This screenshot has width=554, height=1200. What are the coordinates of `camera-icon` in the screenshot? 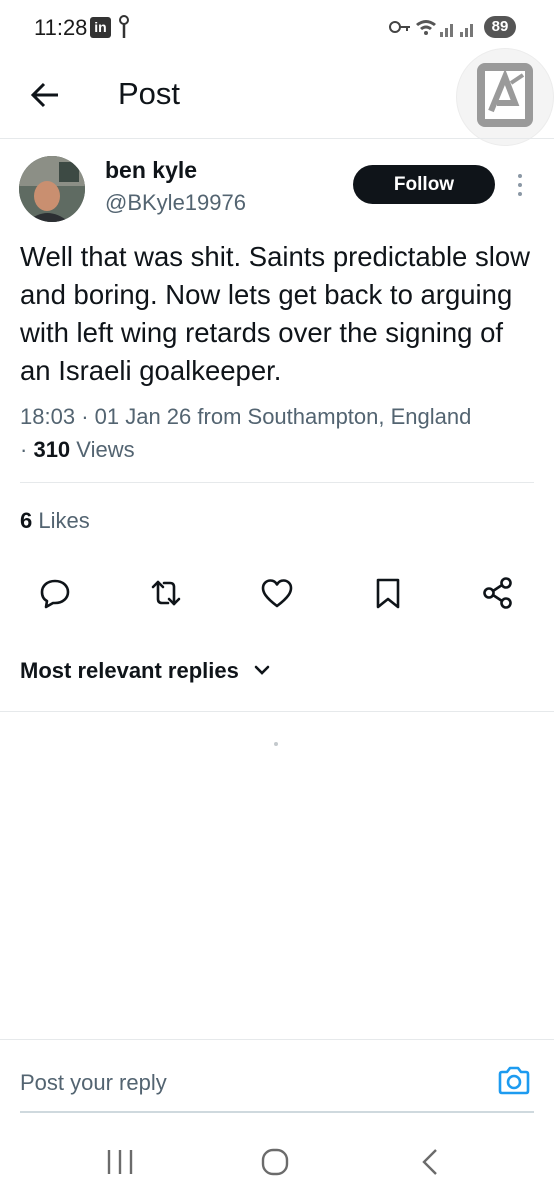 It's located at (514, 1080).